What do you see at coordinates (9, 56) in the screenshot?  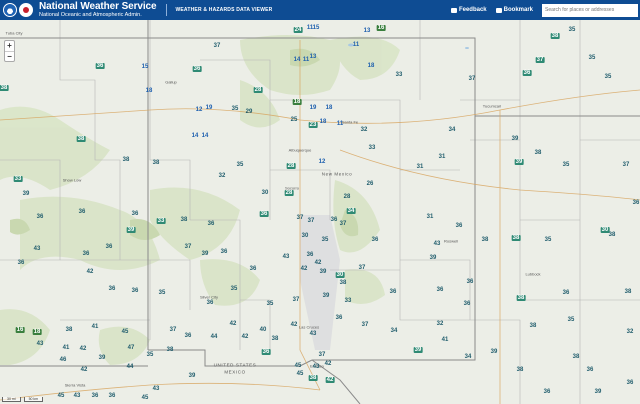 I see `zoom-out-button: −` at bounding box center [9, 56].